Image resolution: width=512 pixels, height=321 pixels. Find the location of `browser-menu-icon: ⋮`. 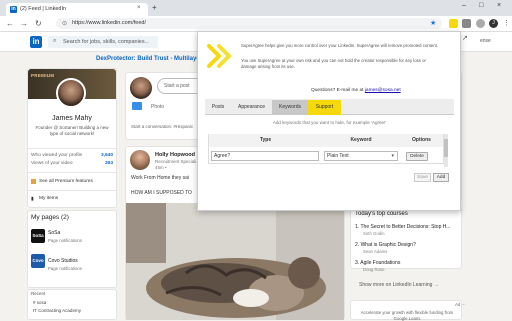

browser-menu-icon: ⋮ is located at coordinates (506, 23).